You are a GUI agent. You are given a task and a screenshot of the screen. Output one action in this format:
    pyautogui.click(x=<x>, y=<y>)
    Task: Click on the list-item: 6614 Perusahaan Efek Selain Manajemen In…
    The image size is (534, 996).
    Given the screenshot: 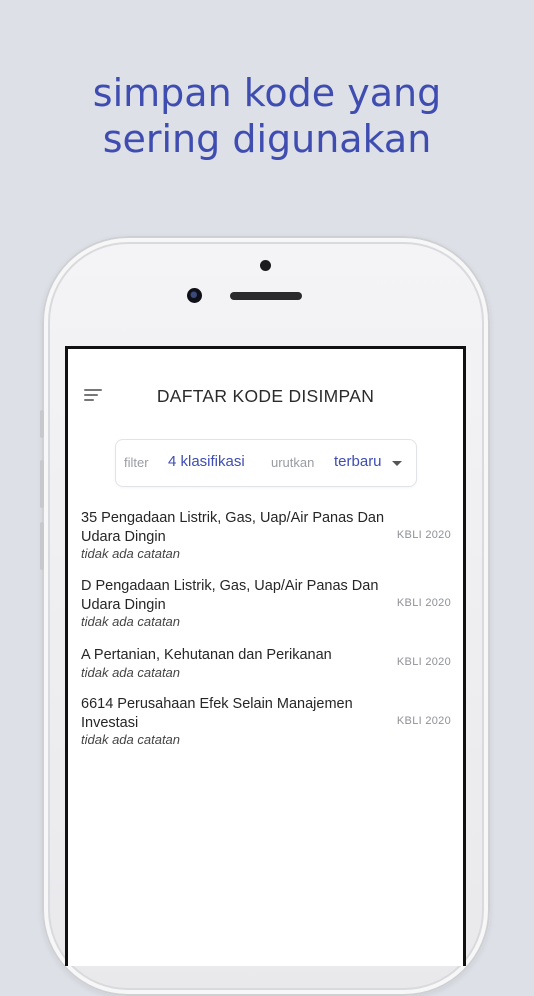 What is the action you would take?
    pyautogui.click(x=266, y=721)
    